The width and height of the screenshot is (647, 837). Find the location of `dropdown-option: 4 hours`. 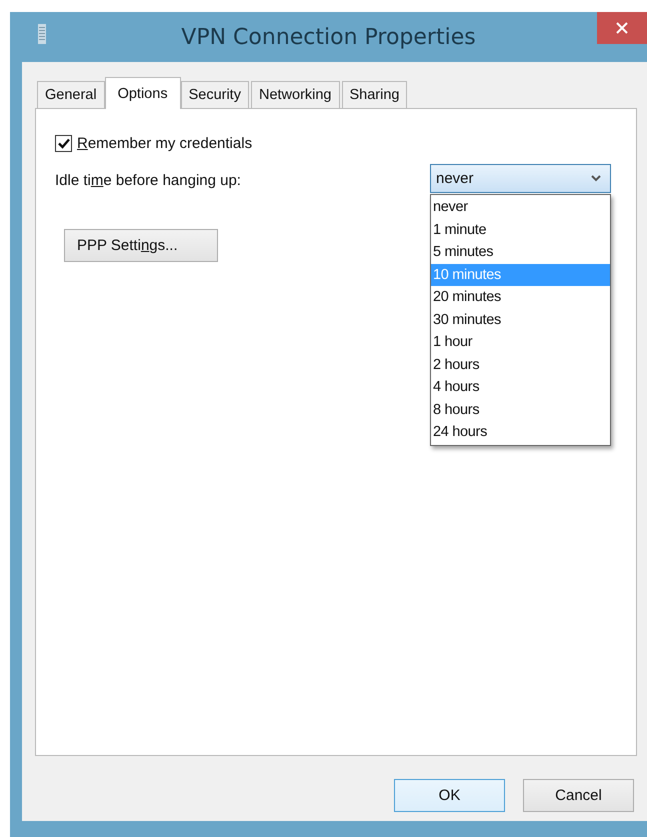

dropdown-option: 4 hours is located at coordinates (520, 387).